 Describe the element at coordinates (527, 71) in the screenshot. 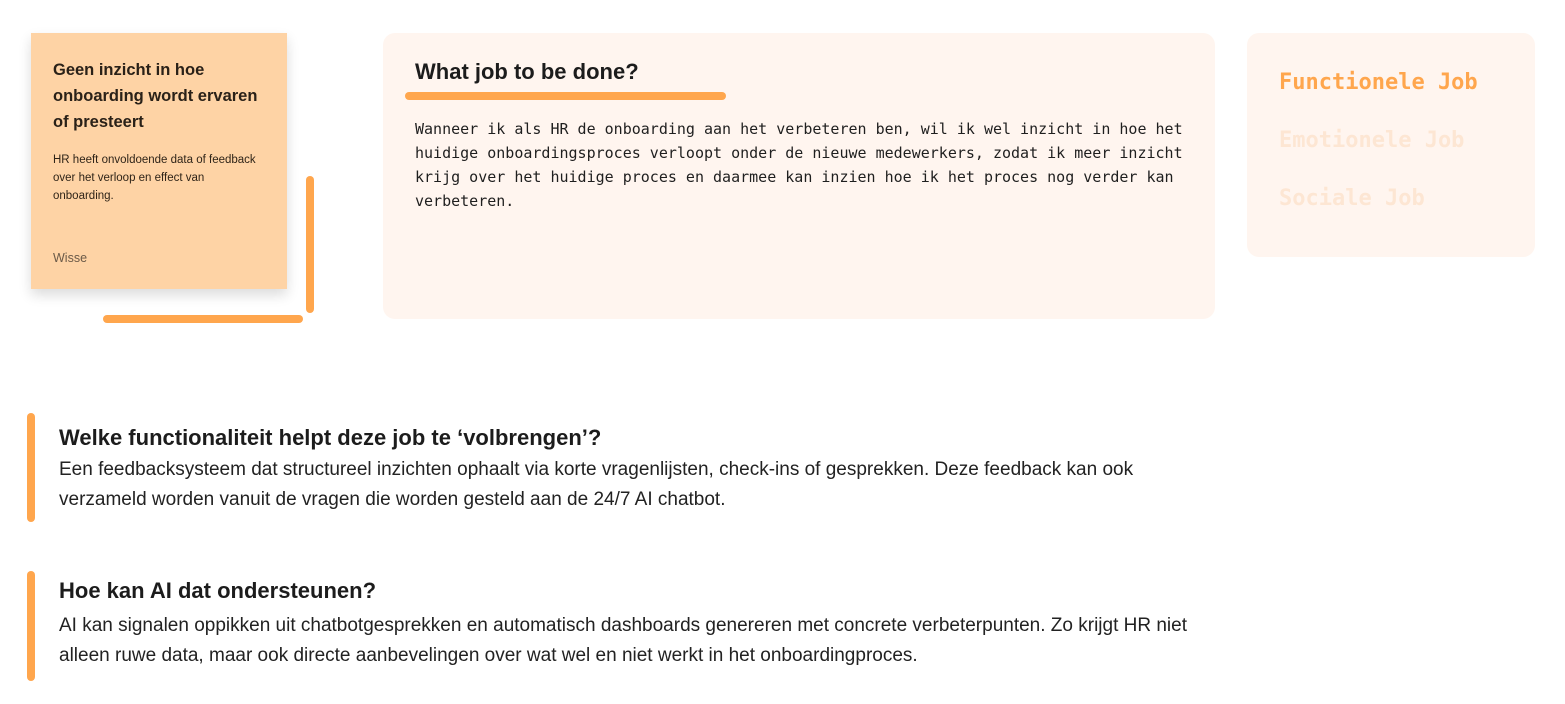

I see `jtbd-title: What job to be done?` at that location.